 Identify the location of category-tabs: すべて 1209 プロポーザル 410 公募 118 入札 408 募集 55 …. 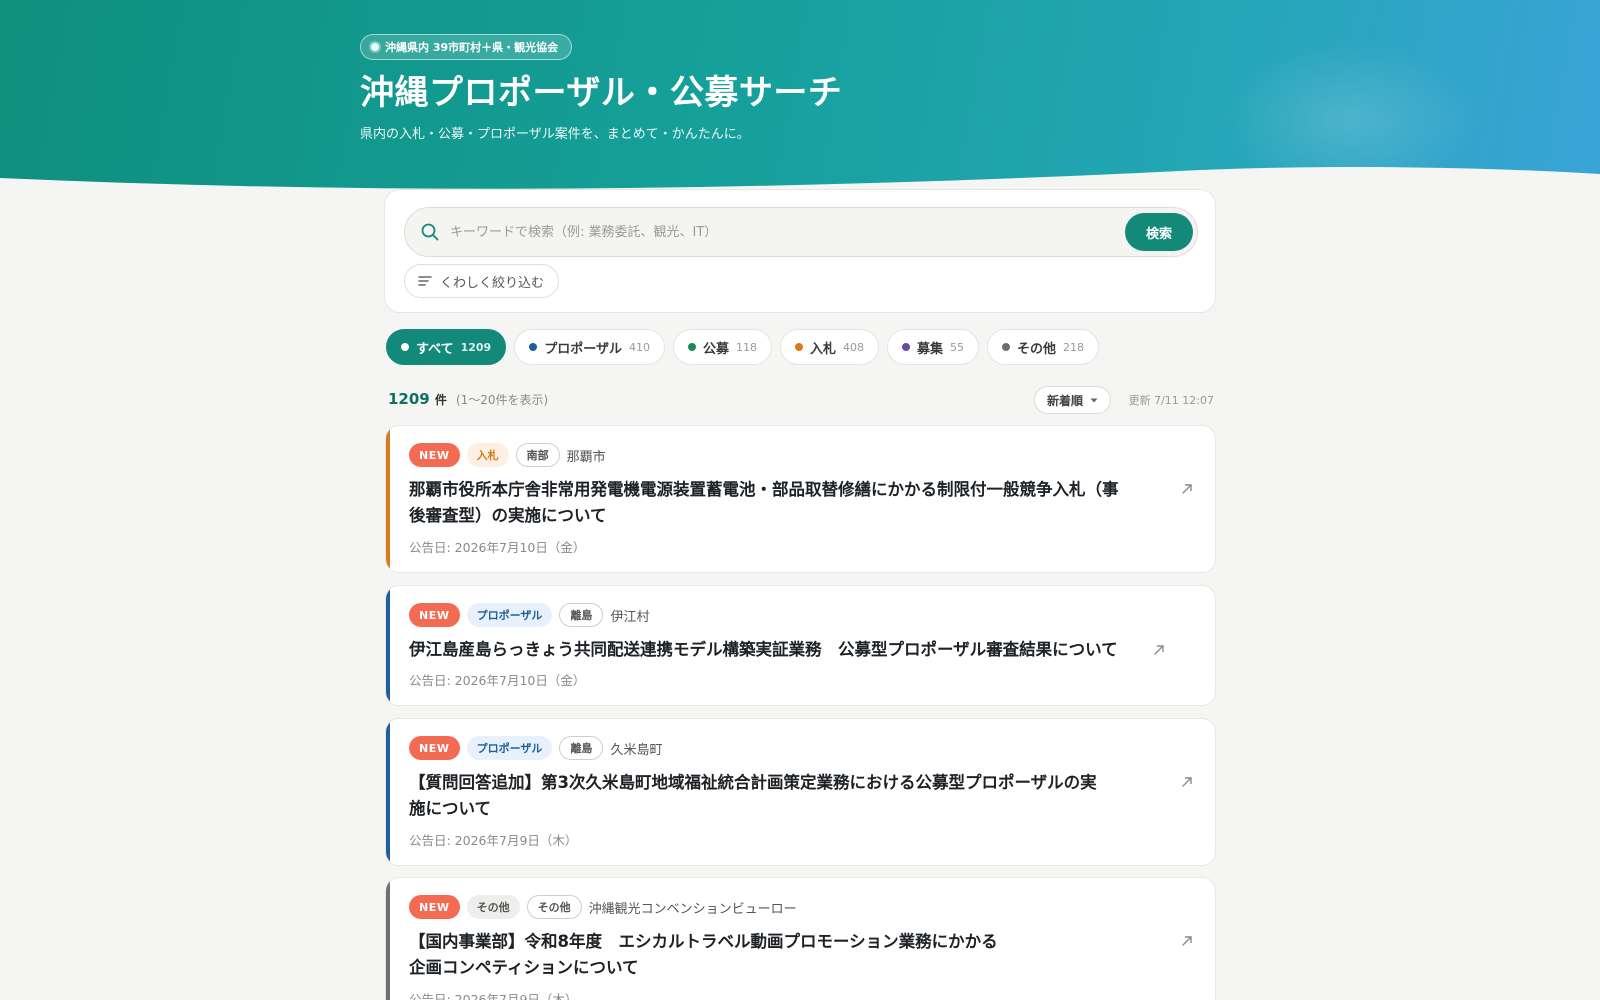
(743, 347).